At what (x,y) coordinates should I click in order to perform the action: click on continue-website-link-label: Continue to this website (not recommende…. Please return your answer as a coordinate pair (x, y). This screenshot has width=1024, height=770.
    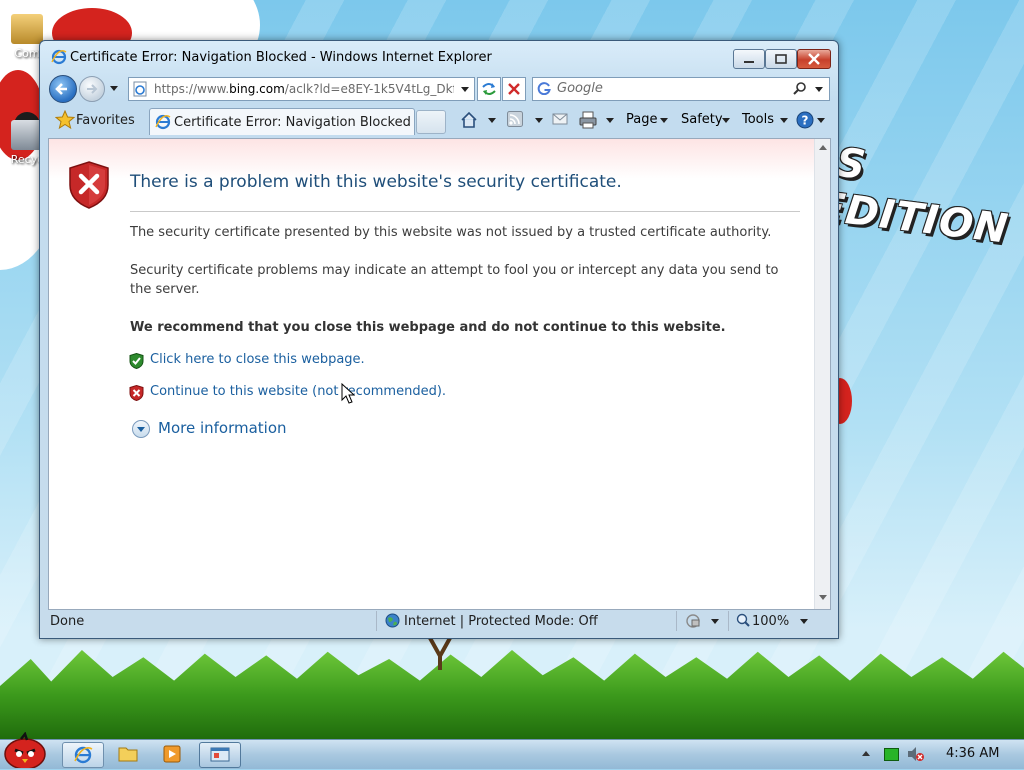
    Looking at the image, I should click on (298, 391).